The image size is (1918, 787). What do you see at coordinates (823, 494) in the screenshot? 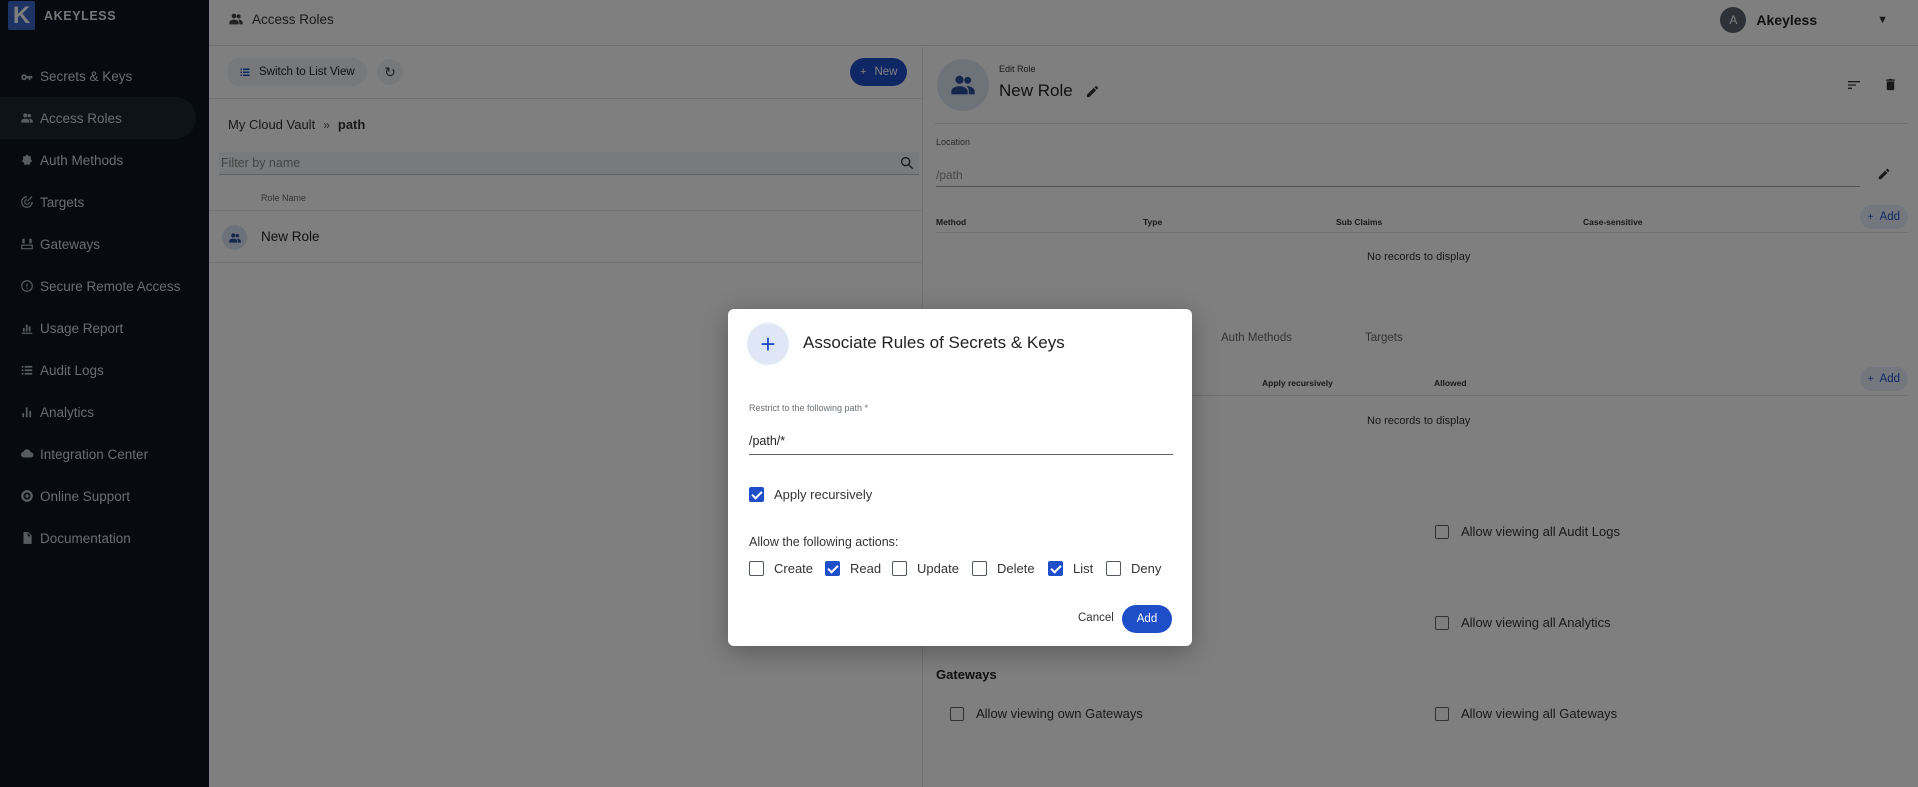
I see `apply-recursively-label: Apply recursively` at bounding box center [823, 494].